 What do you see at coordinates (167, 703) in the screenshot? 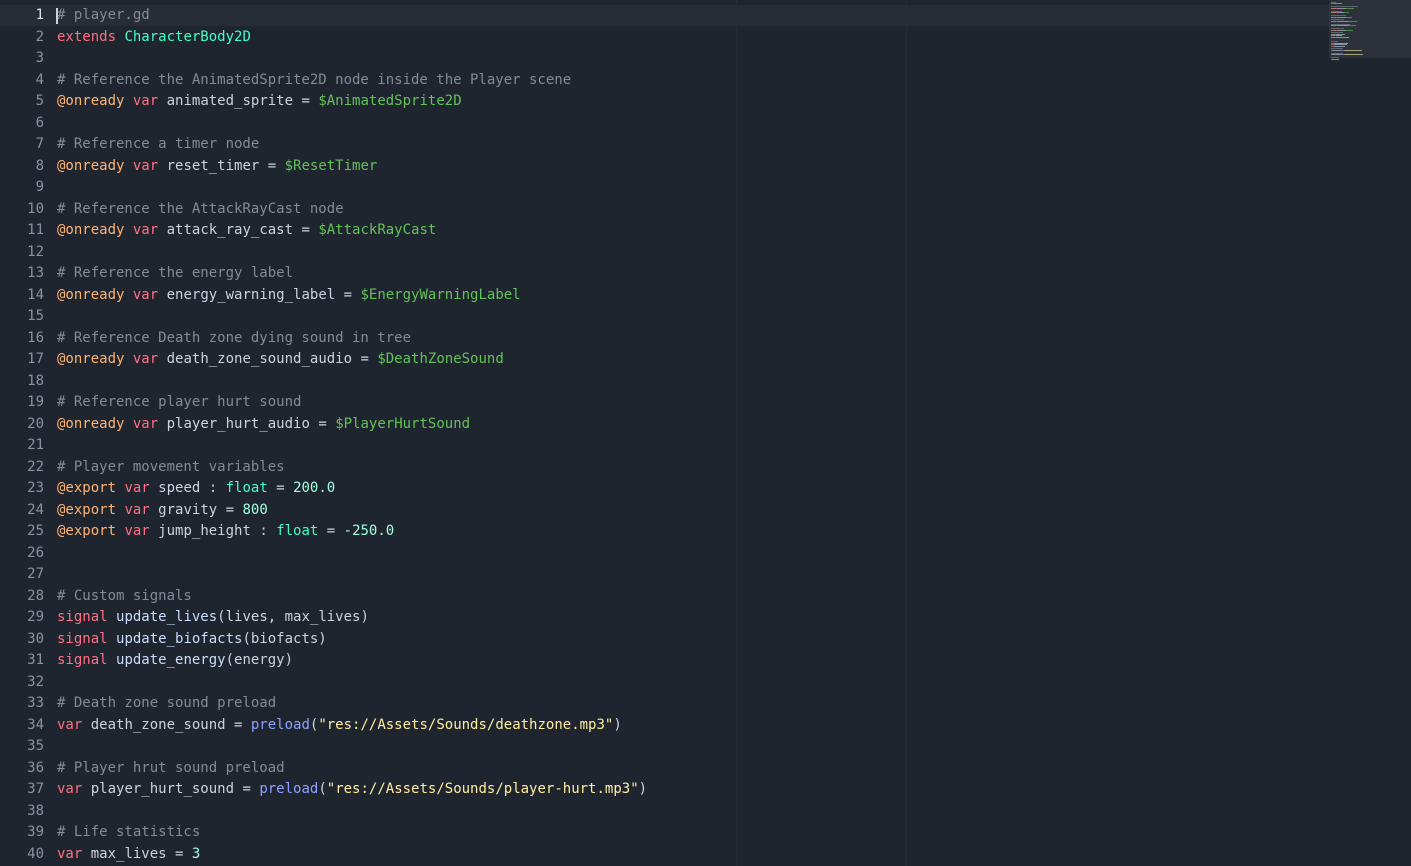
I see `code-token-comment: # Death zone sound preload` at bounding box center [167, 703].